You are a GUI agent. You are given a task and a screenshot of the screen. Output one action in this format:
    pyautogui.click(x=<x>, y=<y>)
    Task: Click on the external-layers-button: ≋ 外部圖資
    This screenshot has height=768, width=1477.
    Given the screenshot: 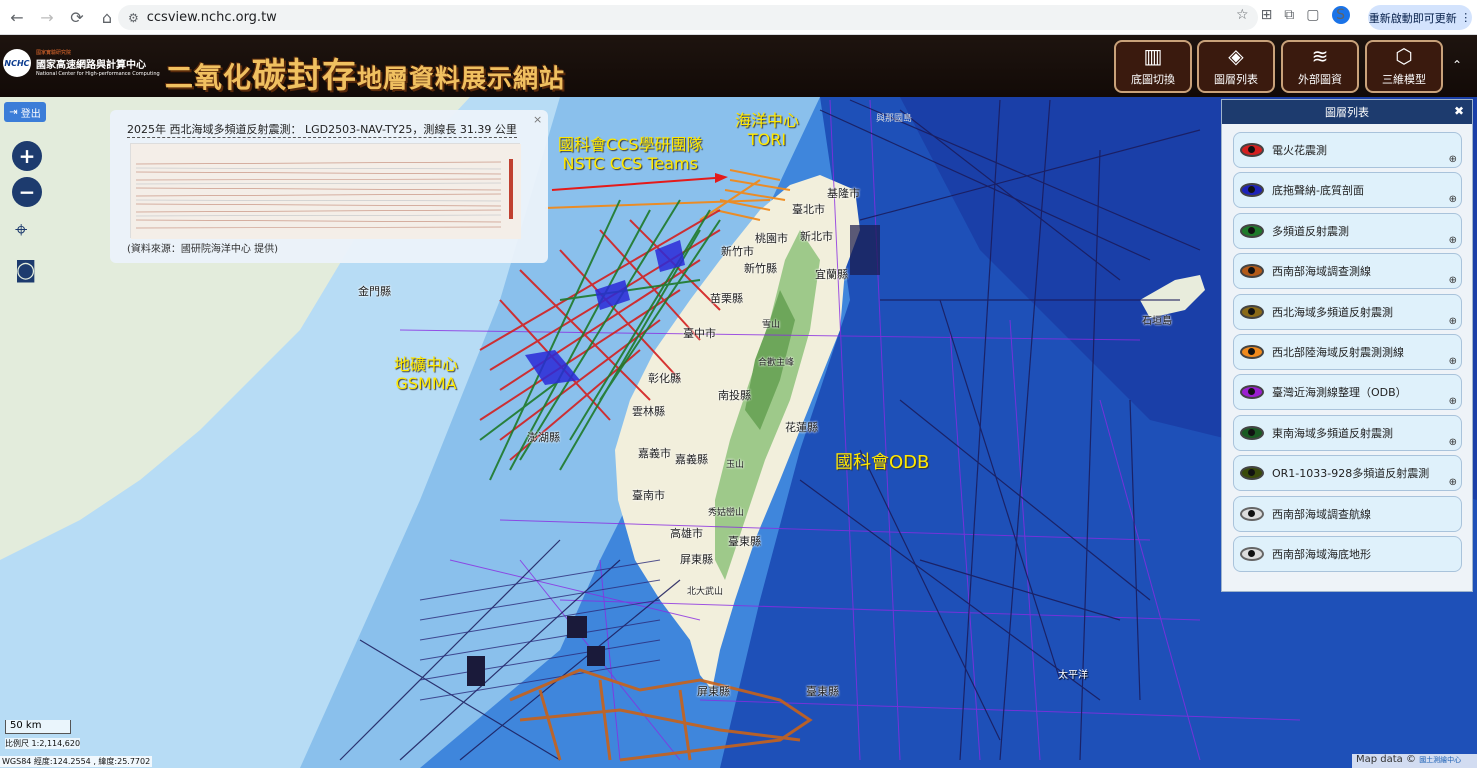 What is the action you would take?
    pyautogui.click(x=1320, y=66)
    